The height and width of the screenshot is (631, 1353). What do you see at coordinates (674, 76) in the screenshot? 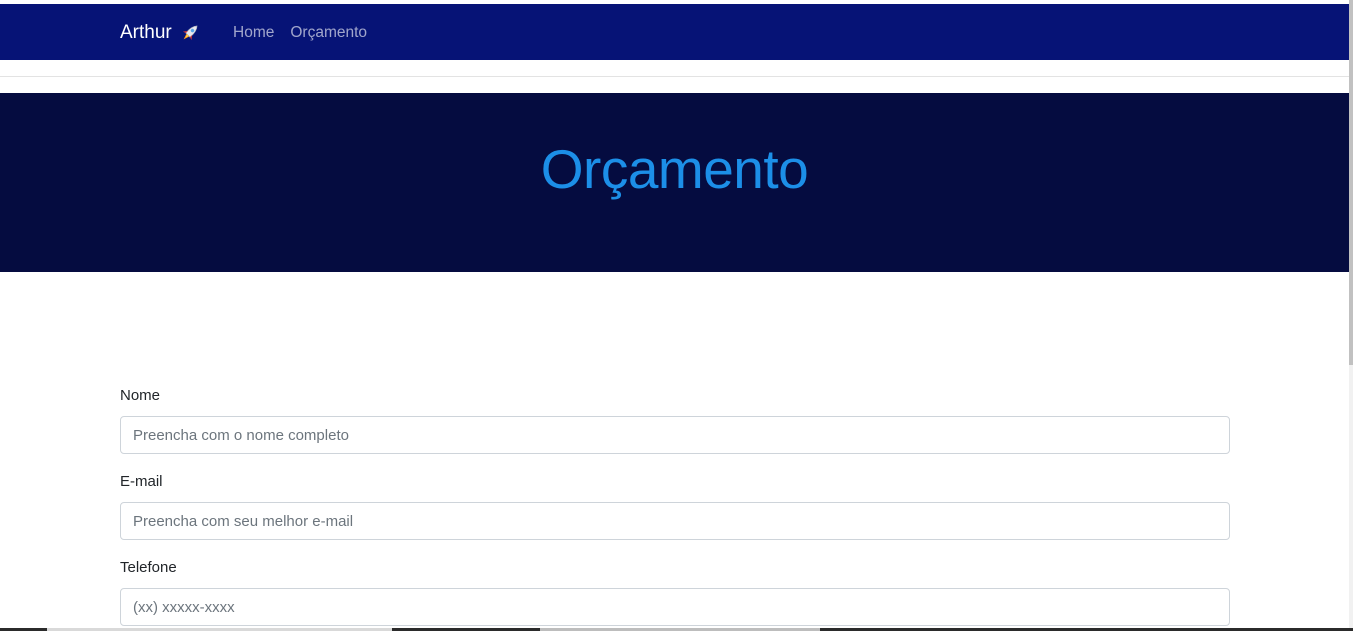
I see `divider` at bounding box center [674, 76].